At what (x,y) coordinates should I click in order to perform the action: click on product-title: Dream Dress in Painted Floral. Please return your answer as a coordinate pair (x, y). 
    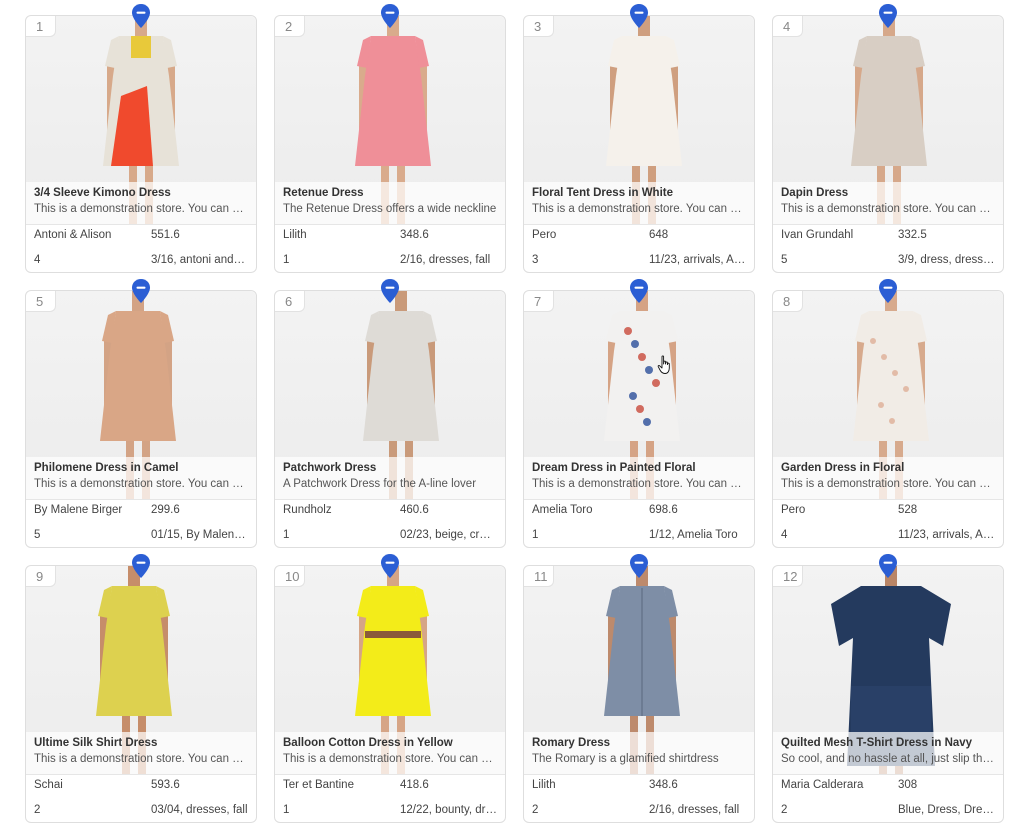
    Looking at the image, I should click on (639, 468).